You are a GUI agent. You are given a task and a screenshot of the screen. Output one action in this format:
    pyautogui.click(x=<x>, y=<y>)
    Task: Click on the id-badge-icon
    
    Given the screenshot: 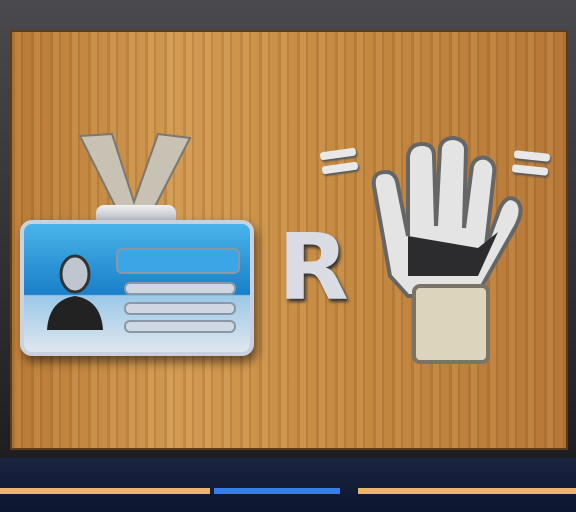 What is the action you would take?
    pyautogui.click(x=137, y=288)
    